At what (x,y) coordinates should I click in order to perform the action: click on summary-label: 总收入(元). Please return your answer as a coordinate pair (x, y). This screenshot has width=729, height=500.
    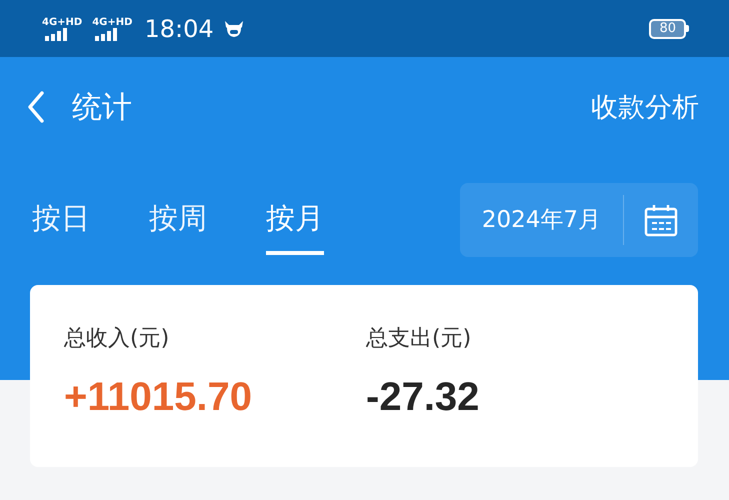
    Looking at the image, I should click on (117, 339).